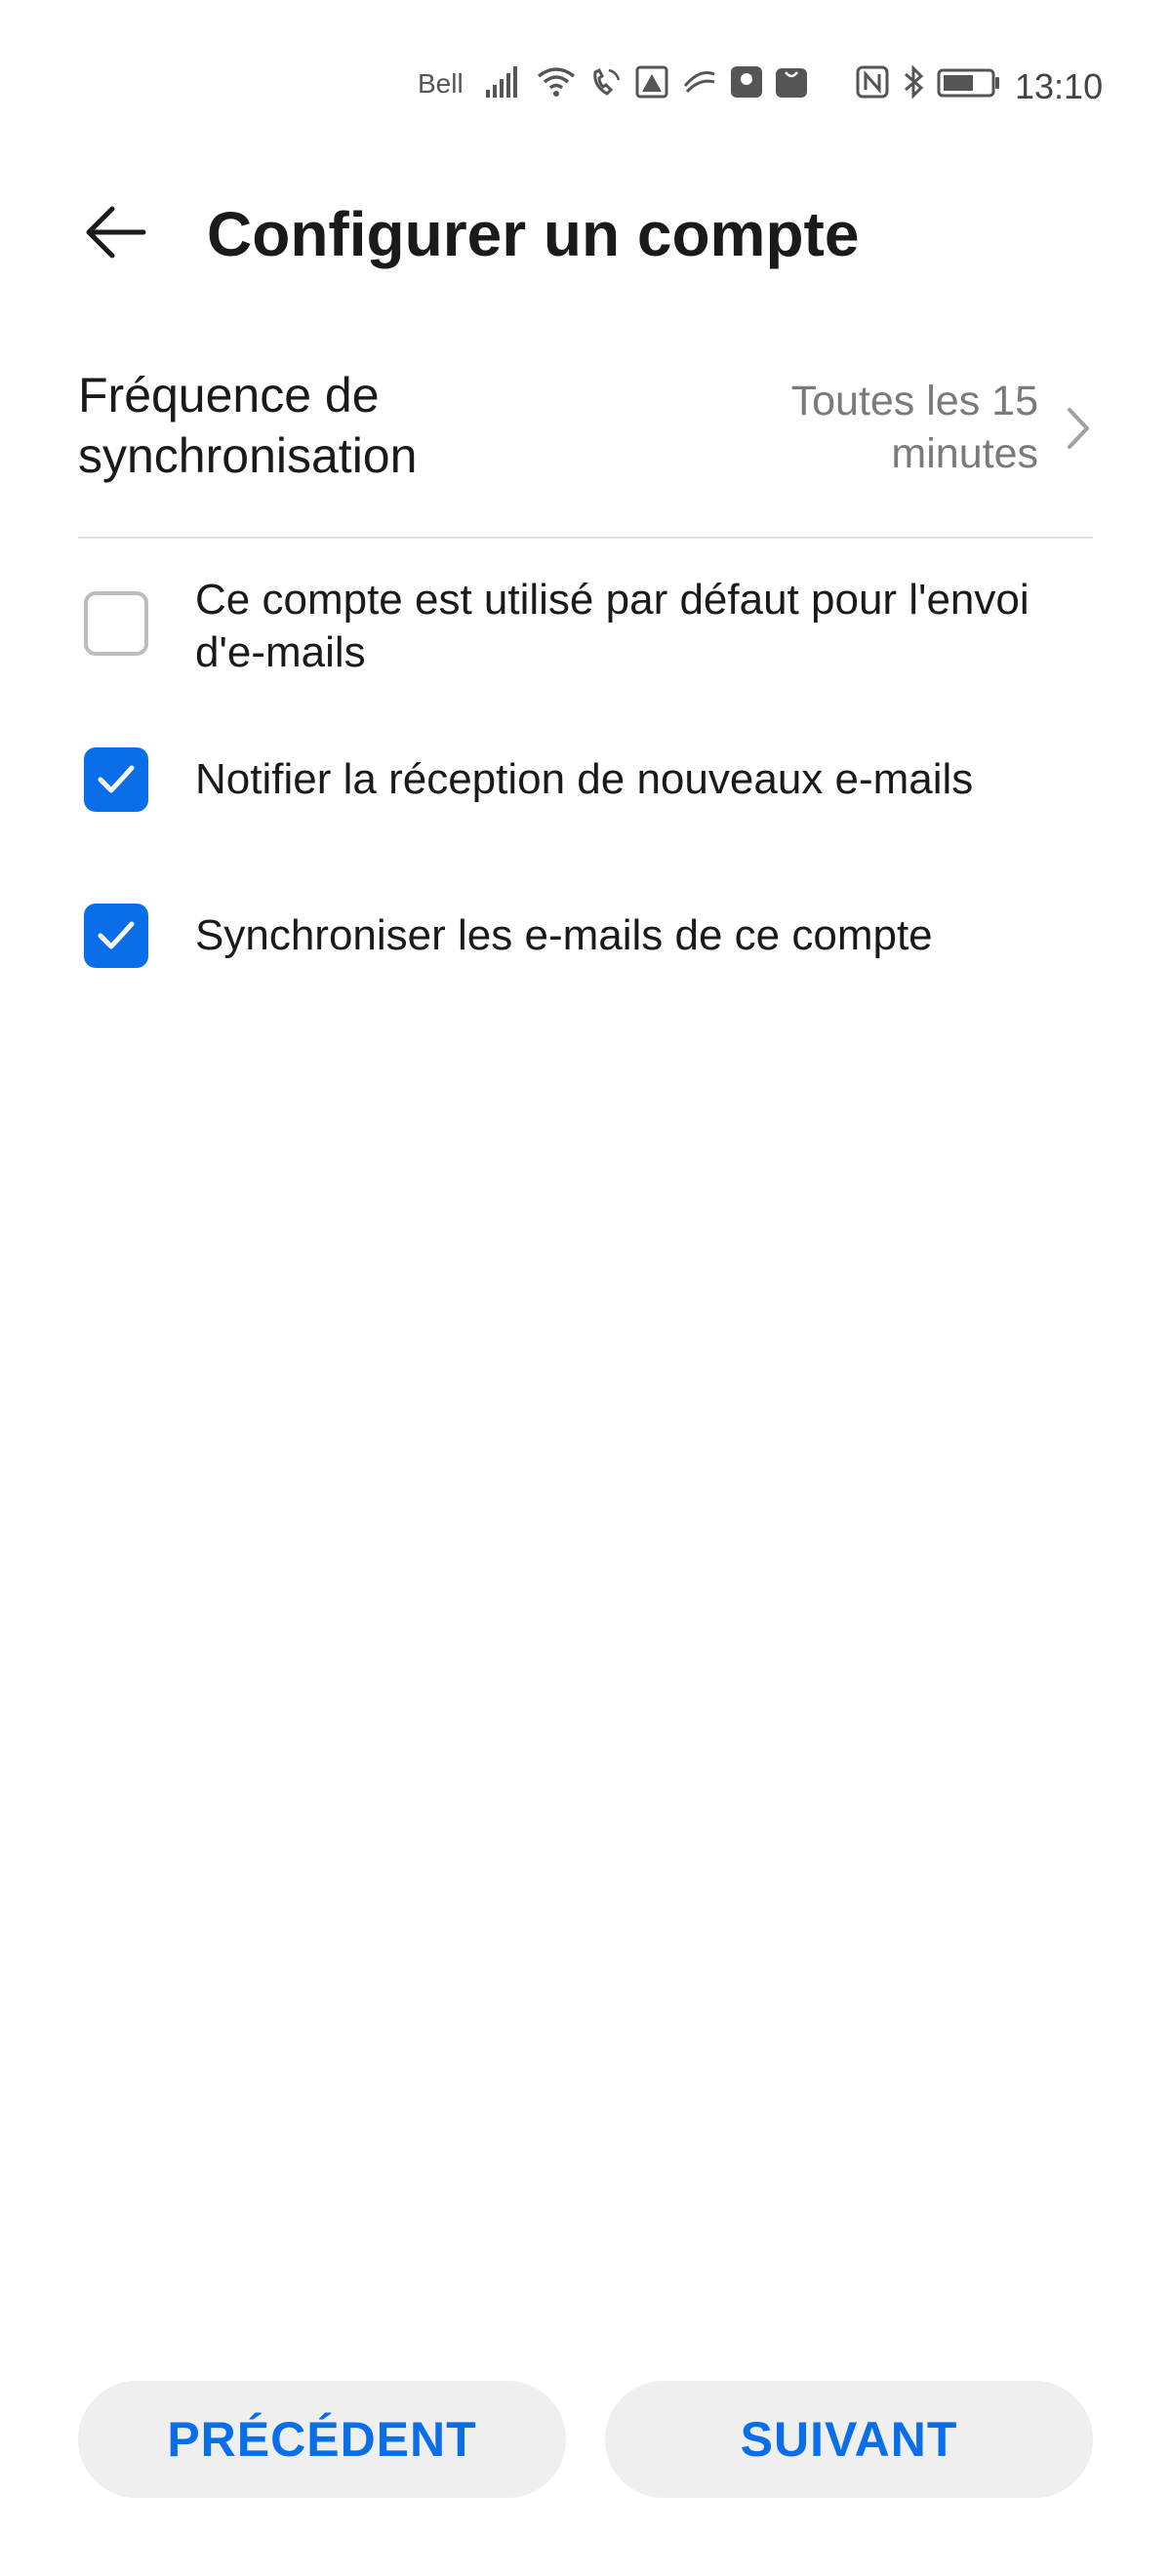 The image size is (1171, 2576). Describe the element at coordinates (564, 935) in the screenshot. I see `sync-emails-label: Synchroniser les e-mails de ce compte` at that location.